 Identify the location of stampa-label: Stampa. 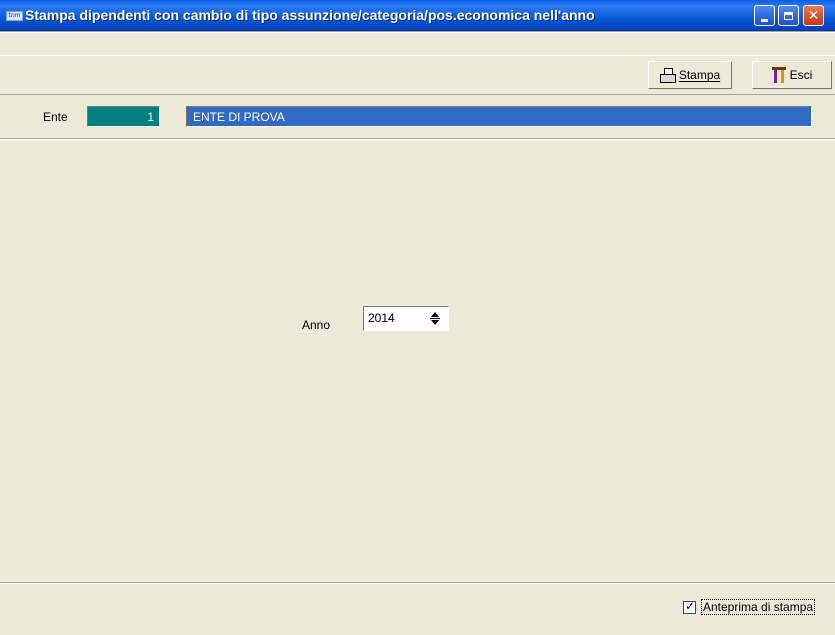
(699, 75).